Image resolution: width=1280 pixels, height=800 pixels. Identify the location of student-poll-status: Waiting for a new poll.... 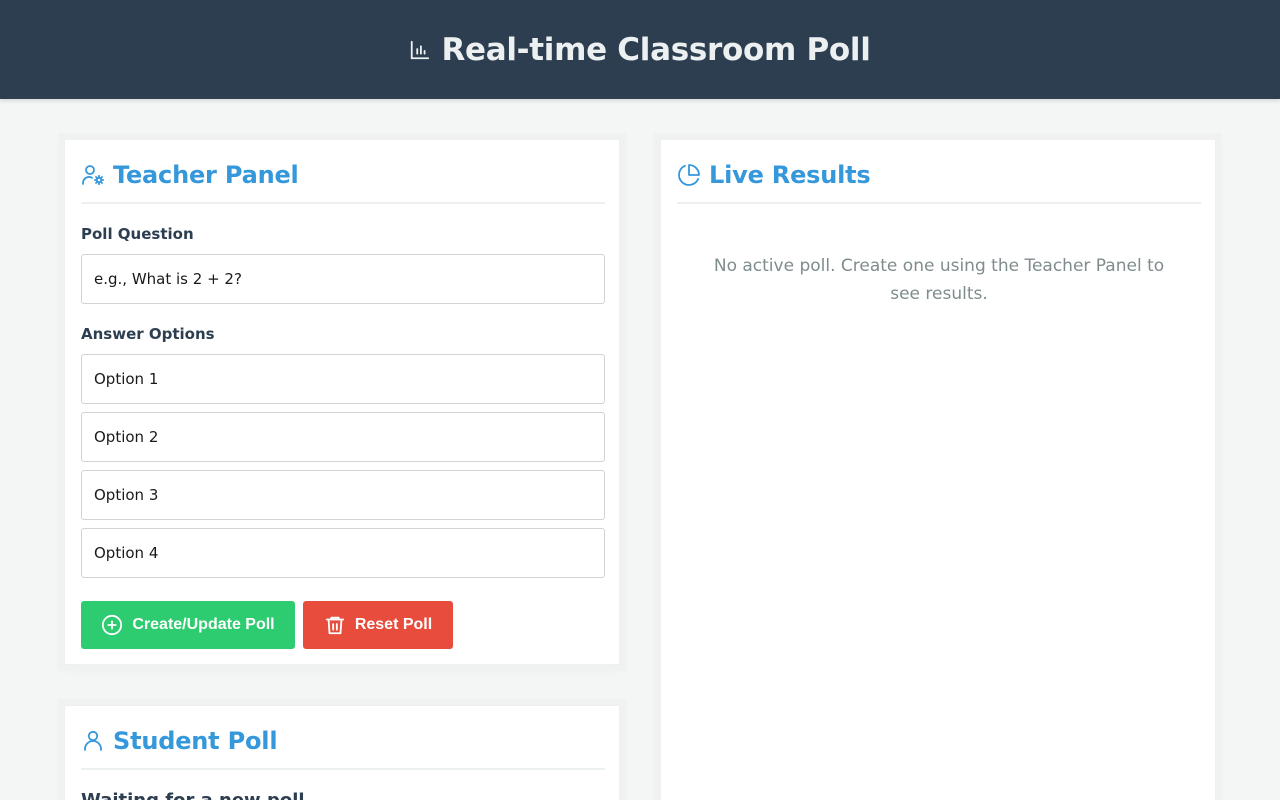
(203, 795).